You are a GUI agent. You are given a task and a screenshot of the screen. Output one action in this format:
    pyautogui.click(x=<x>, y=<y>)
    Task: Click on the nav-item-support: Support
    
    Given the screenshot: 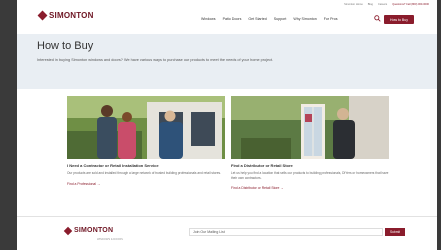 What is the action you would take?
    pyautogui.click(x=280, y=19)
    